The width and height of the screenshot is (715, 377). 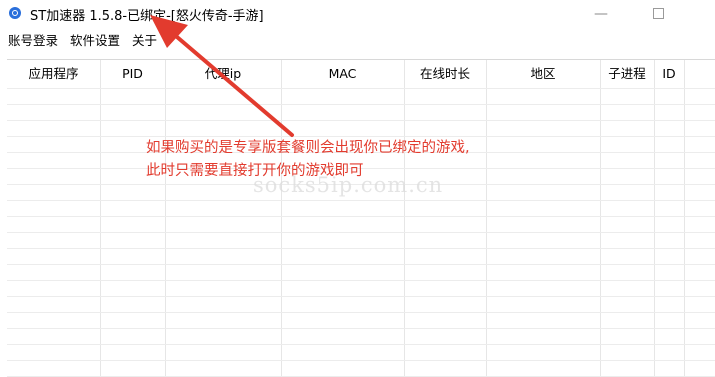 I want to click on maximize-icon, so click(x=658, y=13).